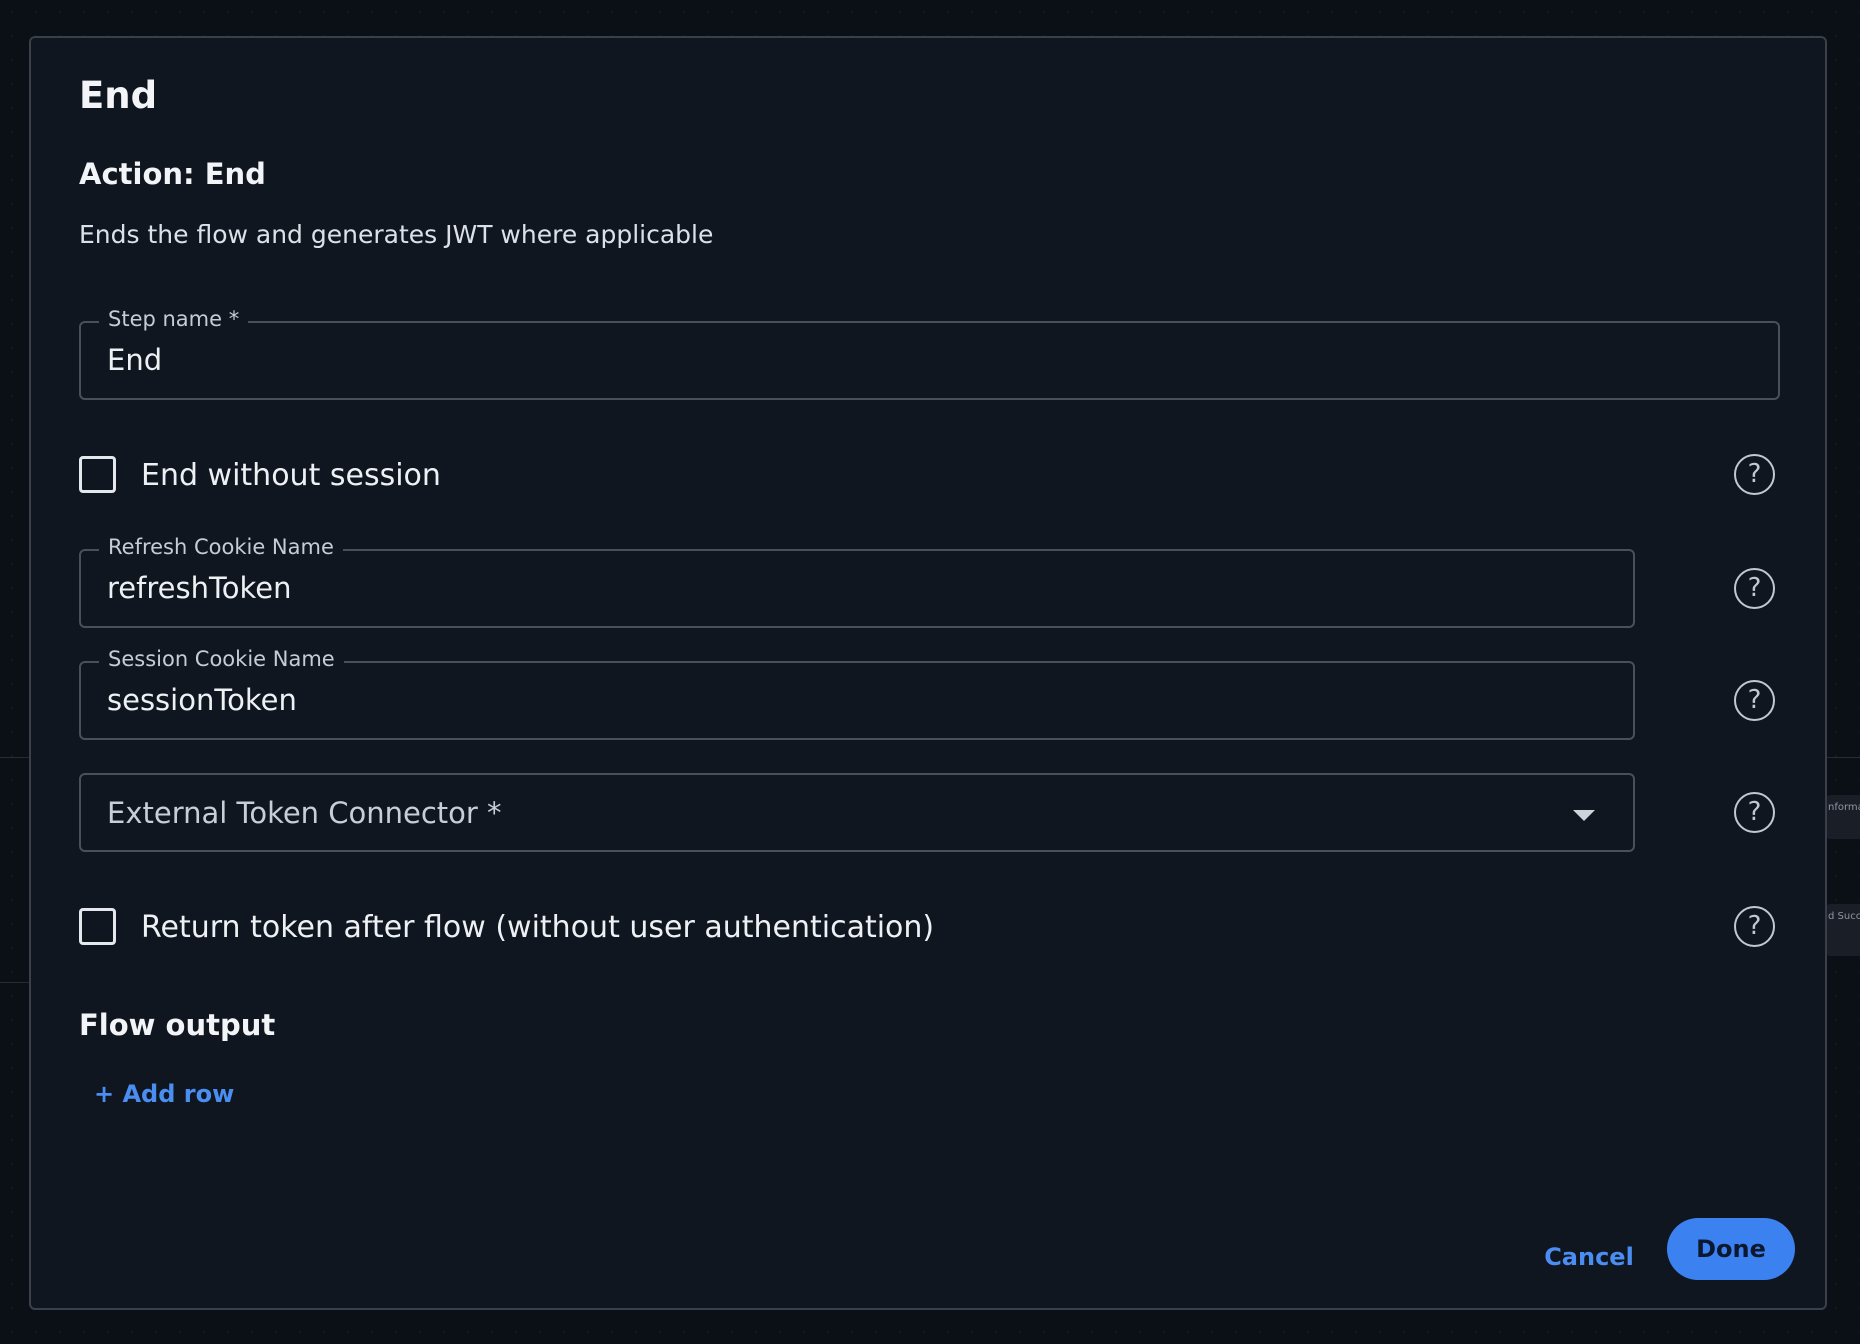  What do you see at coordinates (1844, 807) in the screenshot?
I see `canvas-node-label: nformat` at bounding box center [1844, 807].